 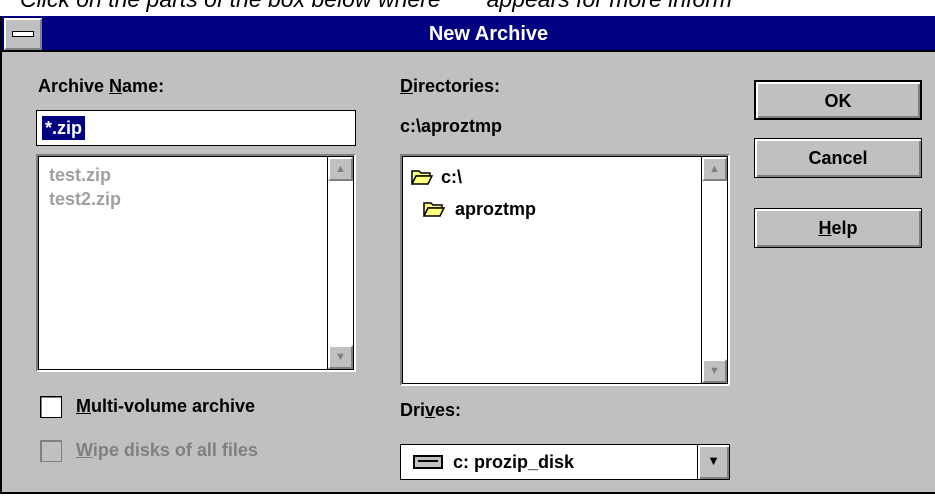 I want to click on ok-button: OK, so click(x=838, y=100).